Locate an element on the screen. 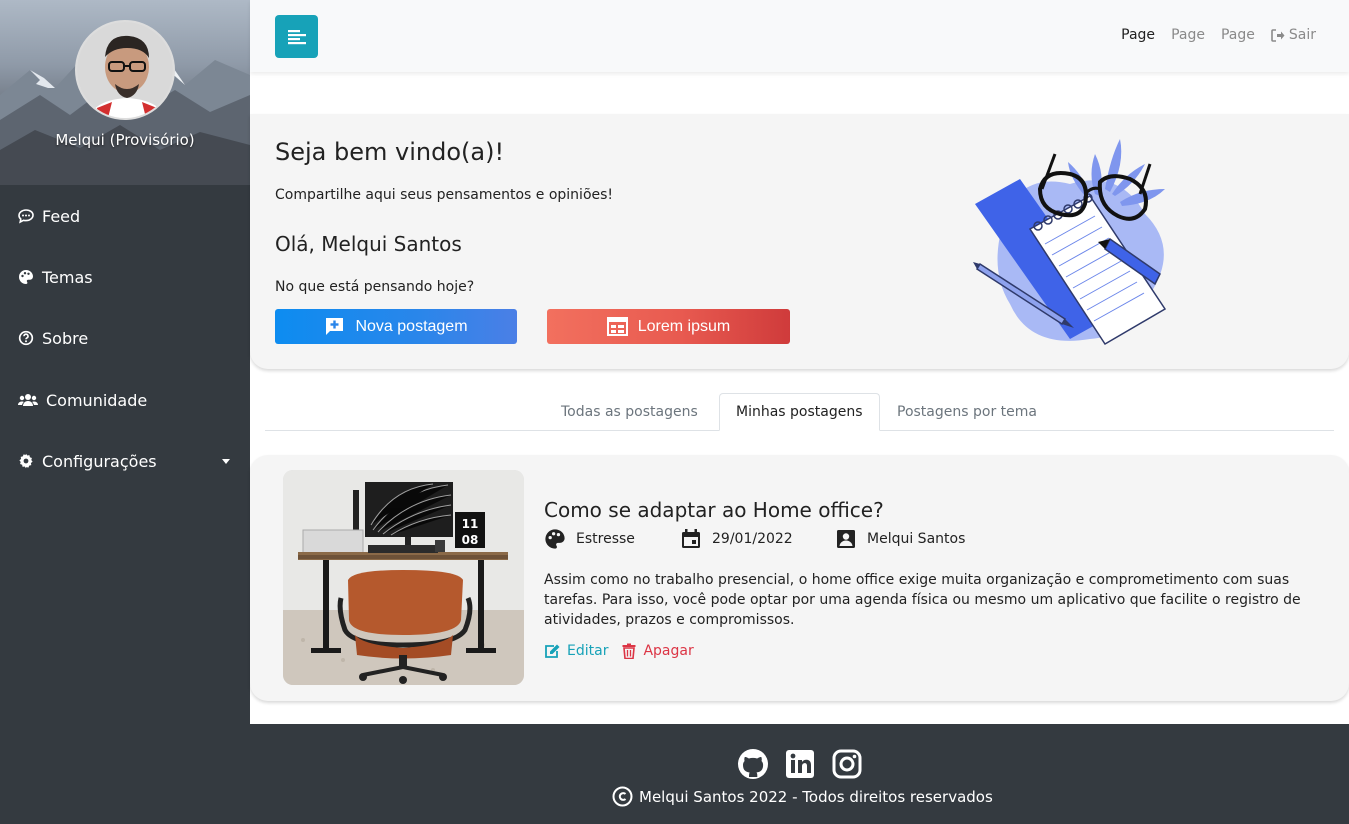 This screenshot has height=824, width=1349. post-theme-label: Estresse is located at coordinates (605, 539).